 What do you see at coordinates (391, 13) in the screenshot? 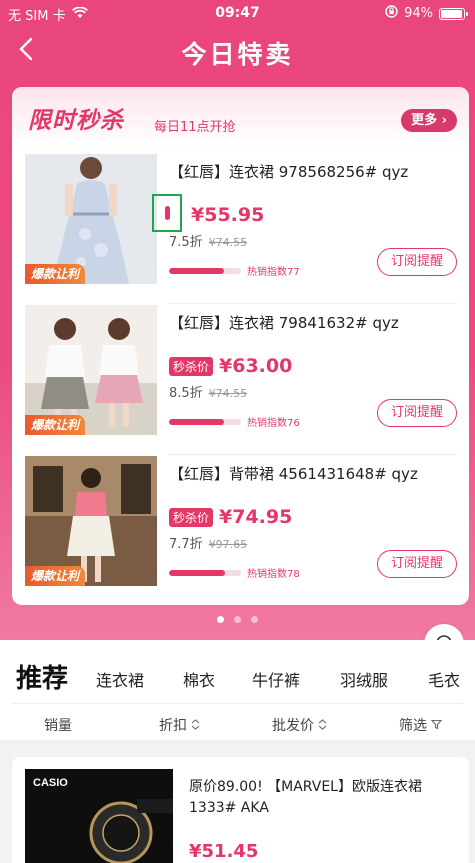
I see `rotation-lock-icon` at bounding box center [391, 13].